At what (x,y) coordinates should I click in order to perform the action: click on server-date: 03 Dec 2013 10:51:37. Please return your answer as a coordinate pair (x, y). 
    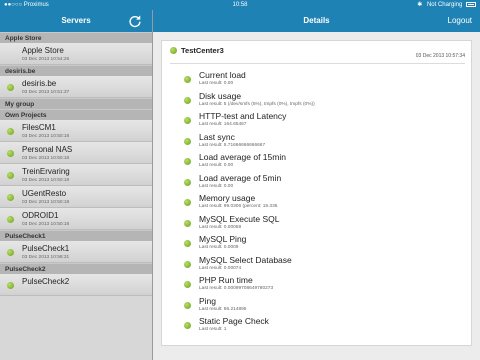
    Looking at the image, I should click on (46, 92).